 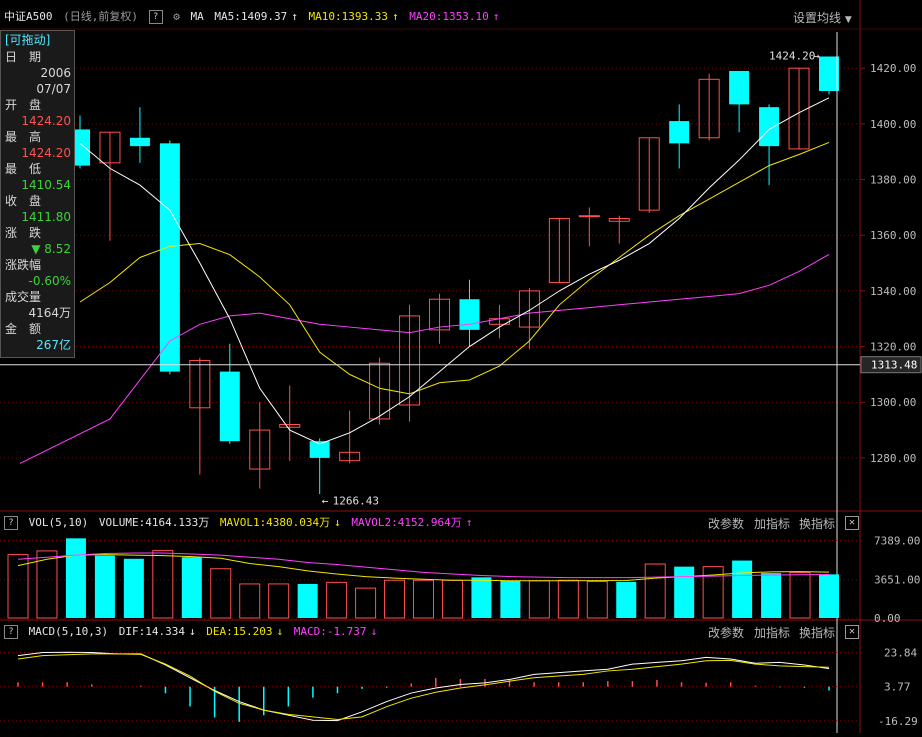 What do you see at coordinates (23, 105) in the screenshot?
I see `open-label: 开 盘` at bounding box center [23, 105].